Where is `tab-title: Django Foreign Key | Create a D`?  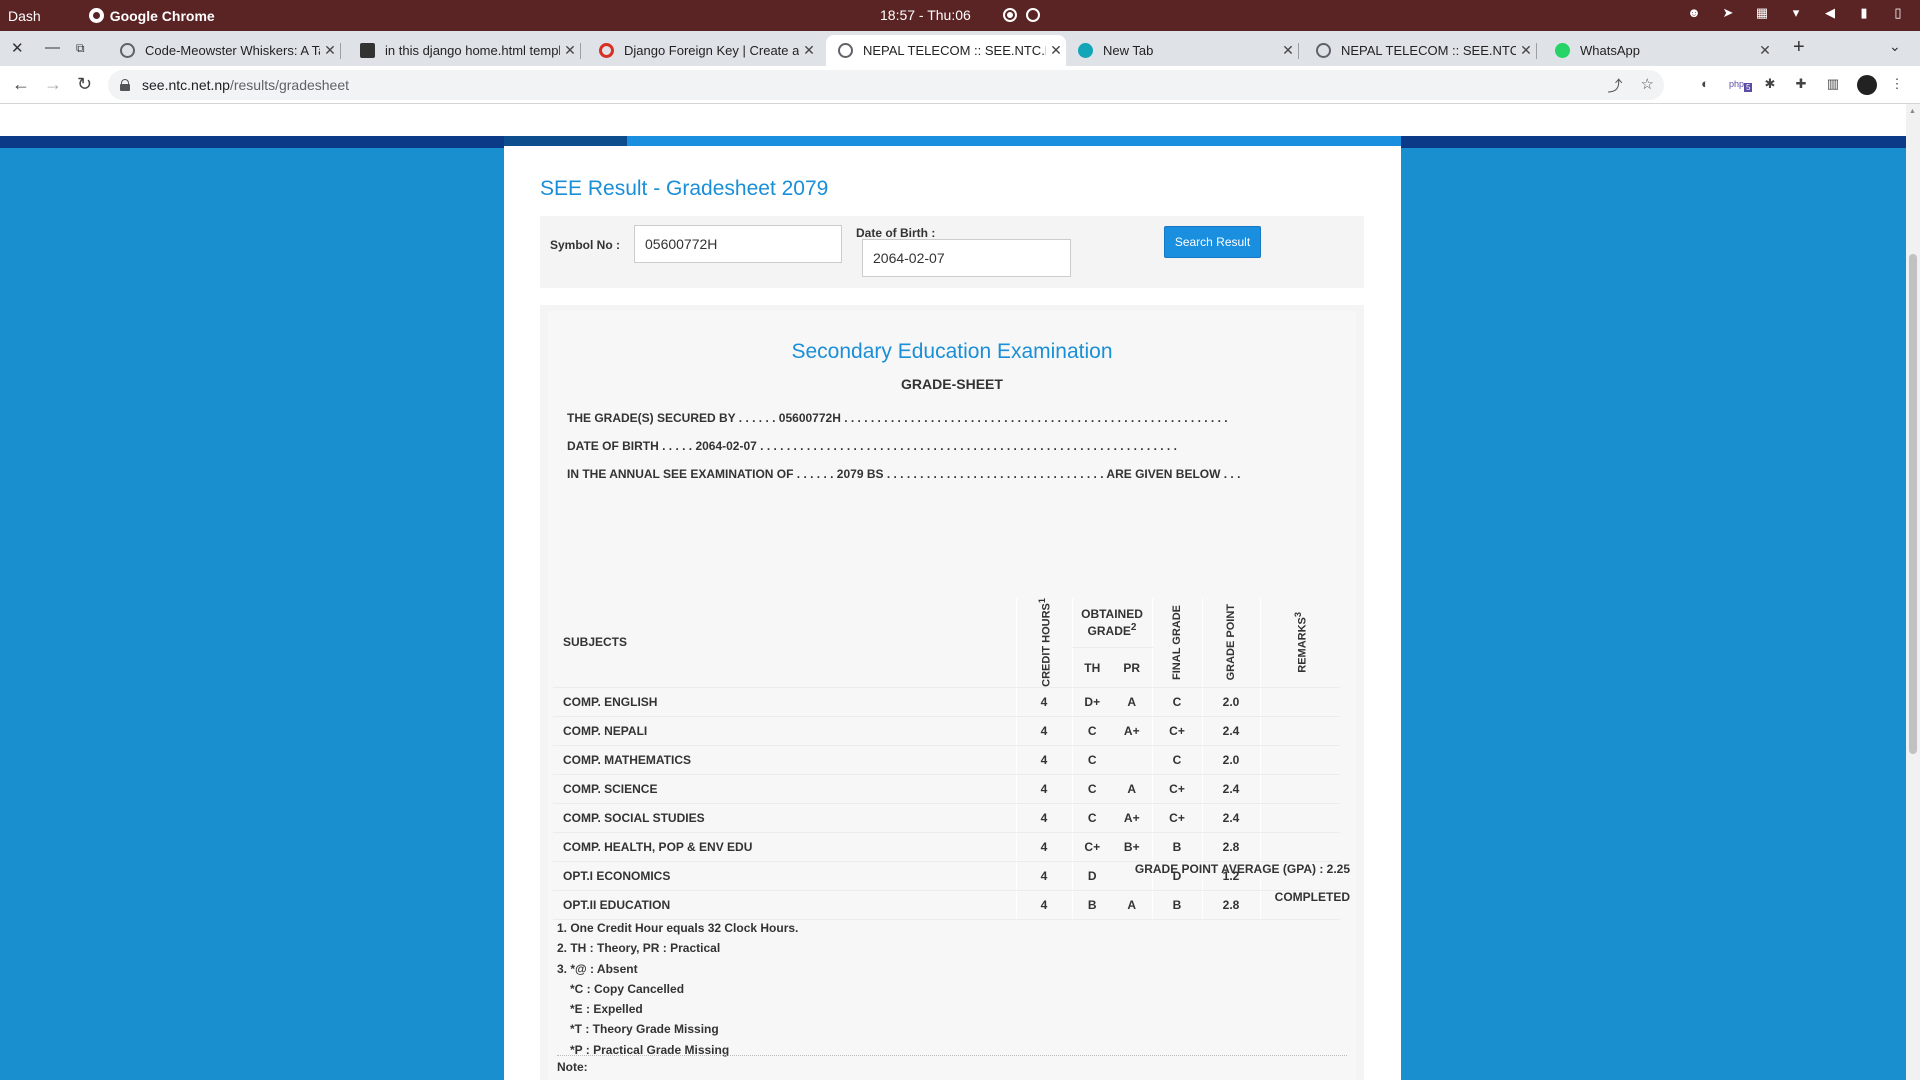 tab-title: Django Foreign Key | Create a D is located at coordinates (711, 50).